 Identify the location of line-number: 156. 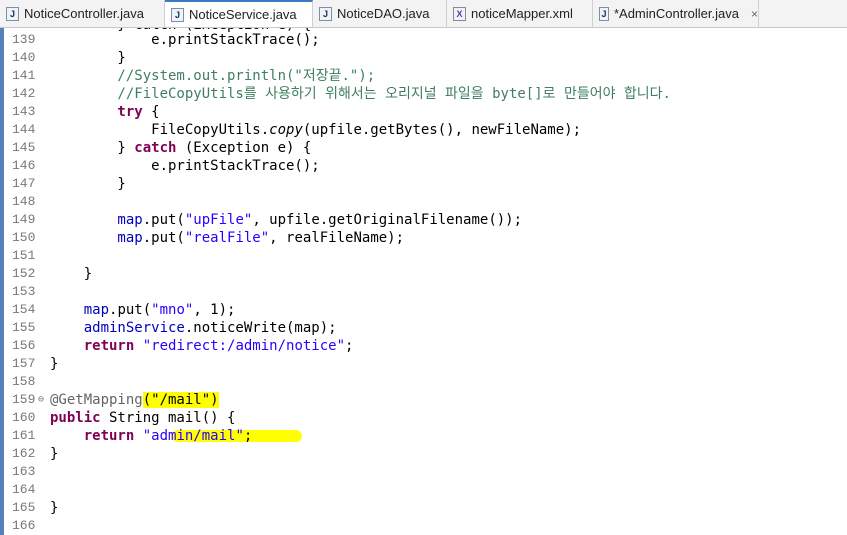
(24, 345).